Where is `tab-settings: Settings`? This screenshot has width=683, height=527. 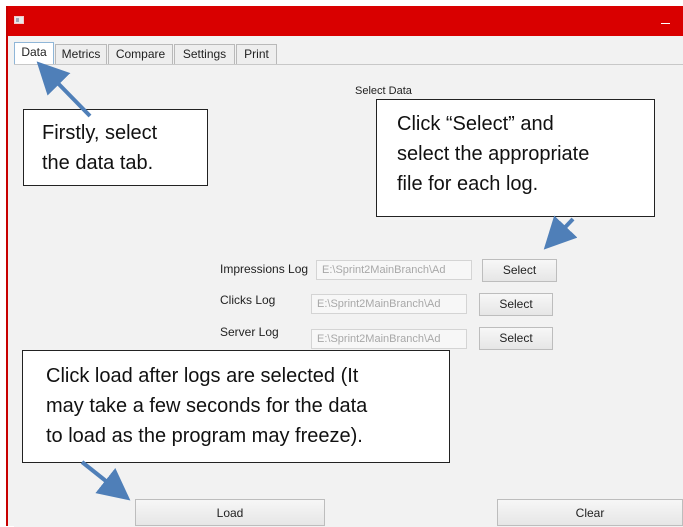 tab-settings: Settings is located at coordinates (204, 54).